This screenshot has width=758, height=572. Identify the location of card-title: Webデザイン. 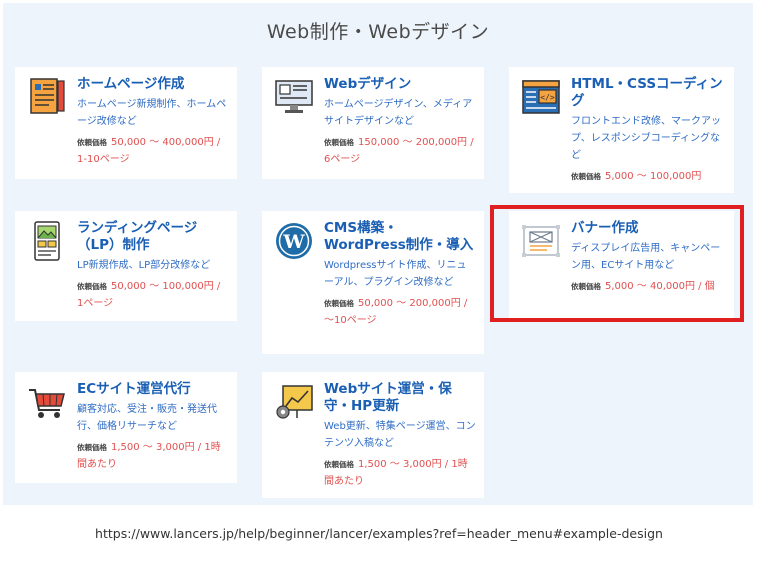
(368, 84).